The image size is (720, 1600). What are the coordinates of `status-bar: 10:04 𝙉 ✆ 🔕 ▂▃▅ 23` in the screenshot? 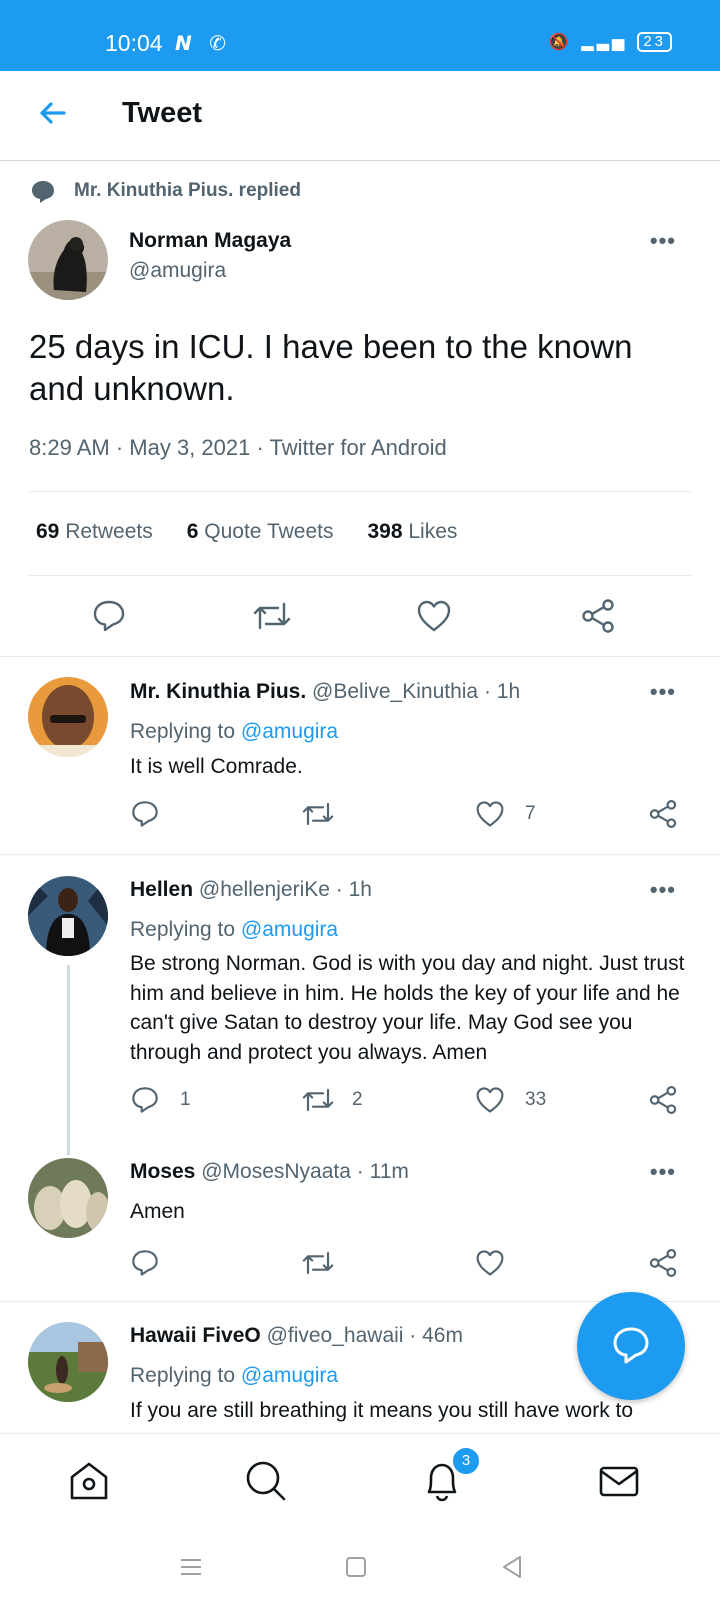 It's located at (360, 35).